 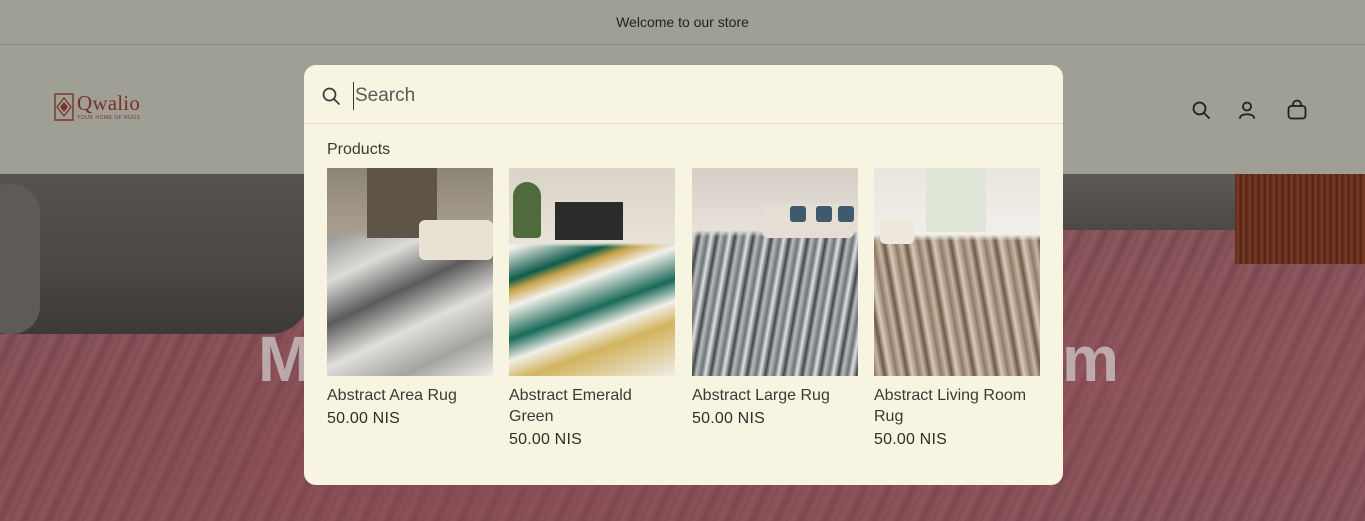 What do you see at coordinates (1247, 110) in the screenshot?
I see `account-icon` at bounding box center [1247, 110].